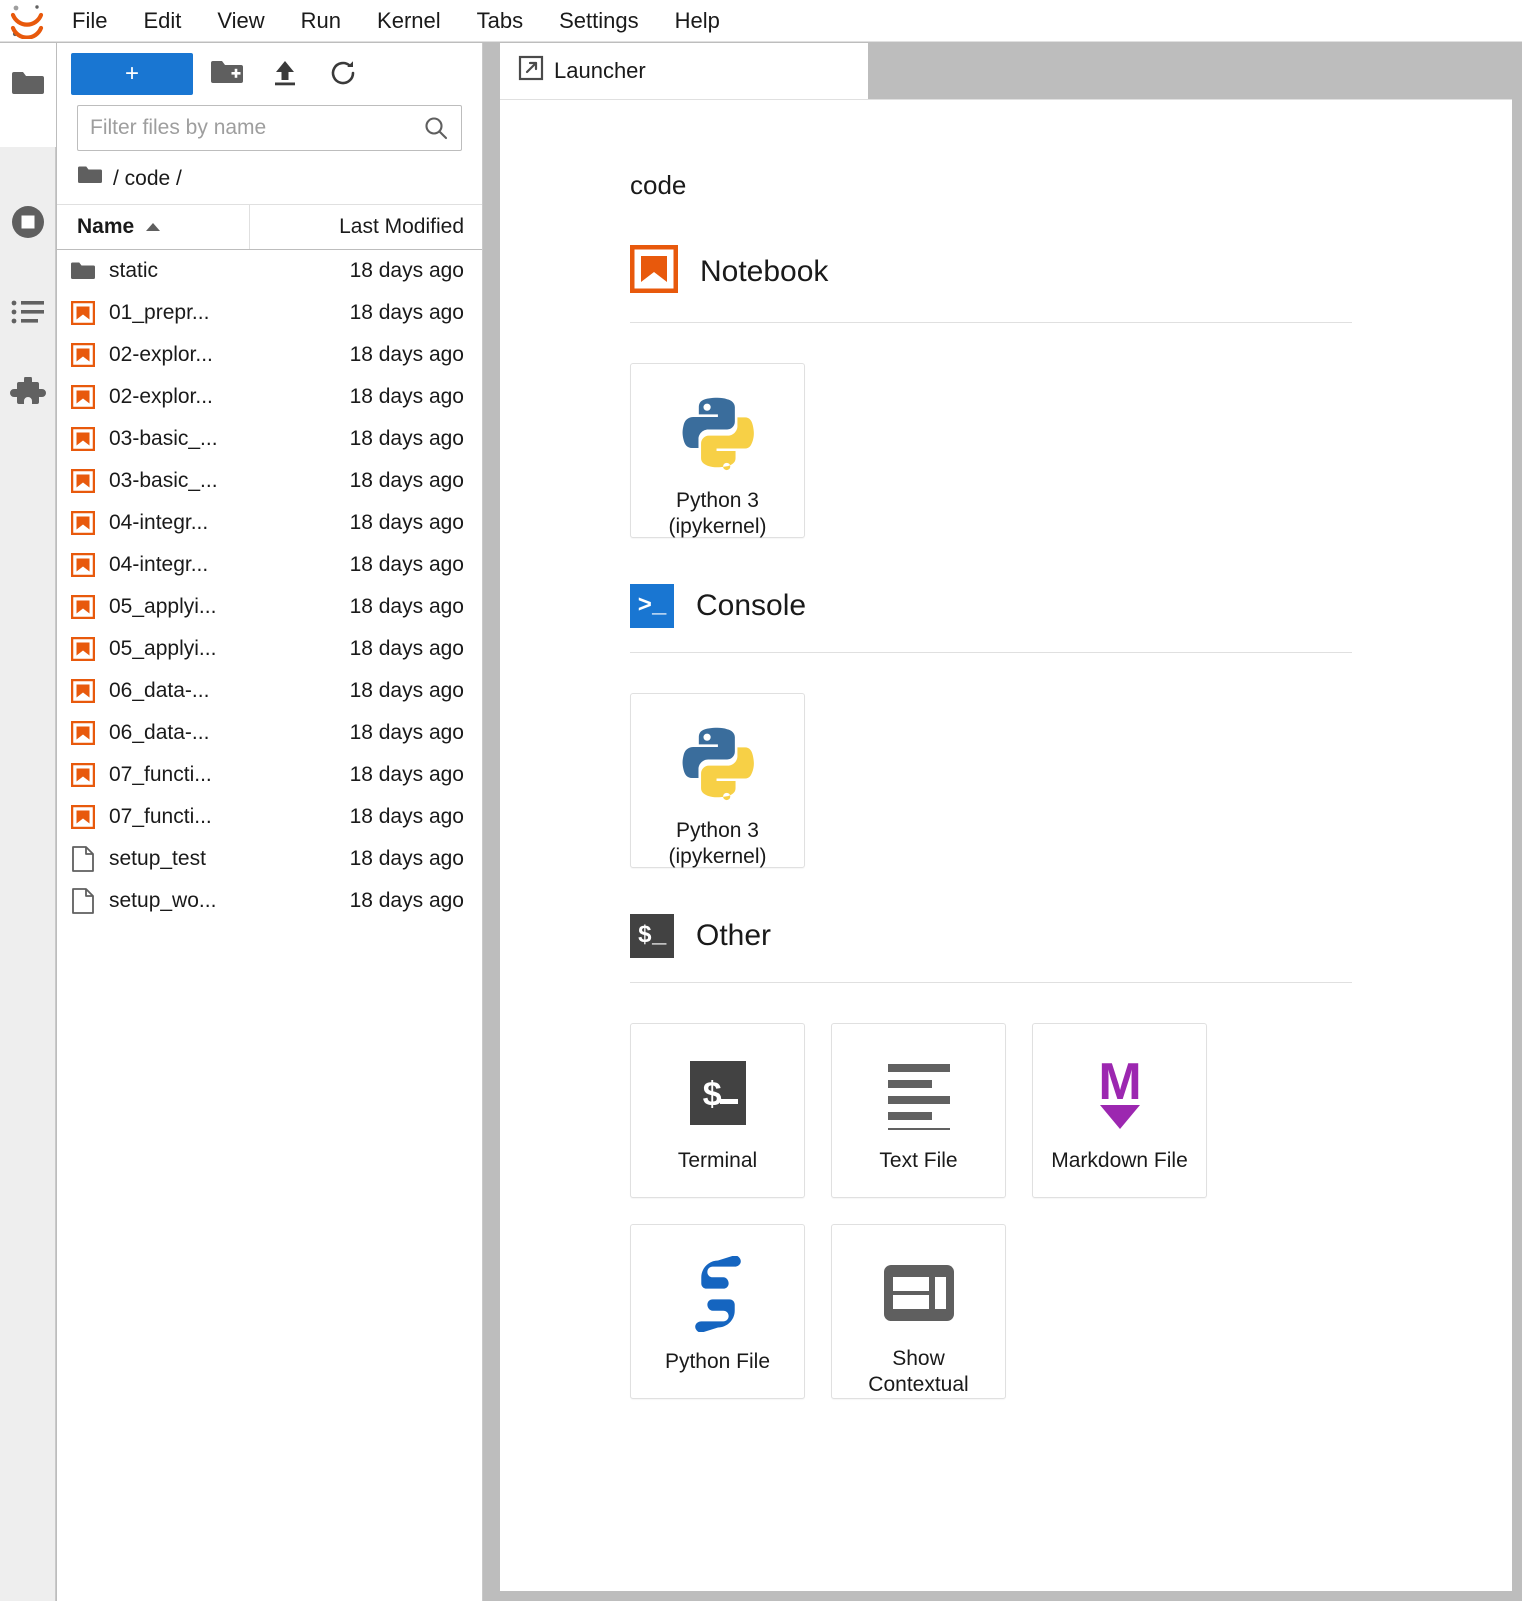  I want to click on file-name: static, so click(134, 270).